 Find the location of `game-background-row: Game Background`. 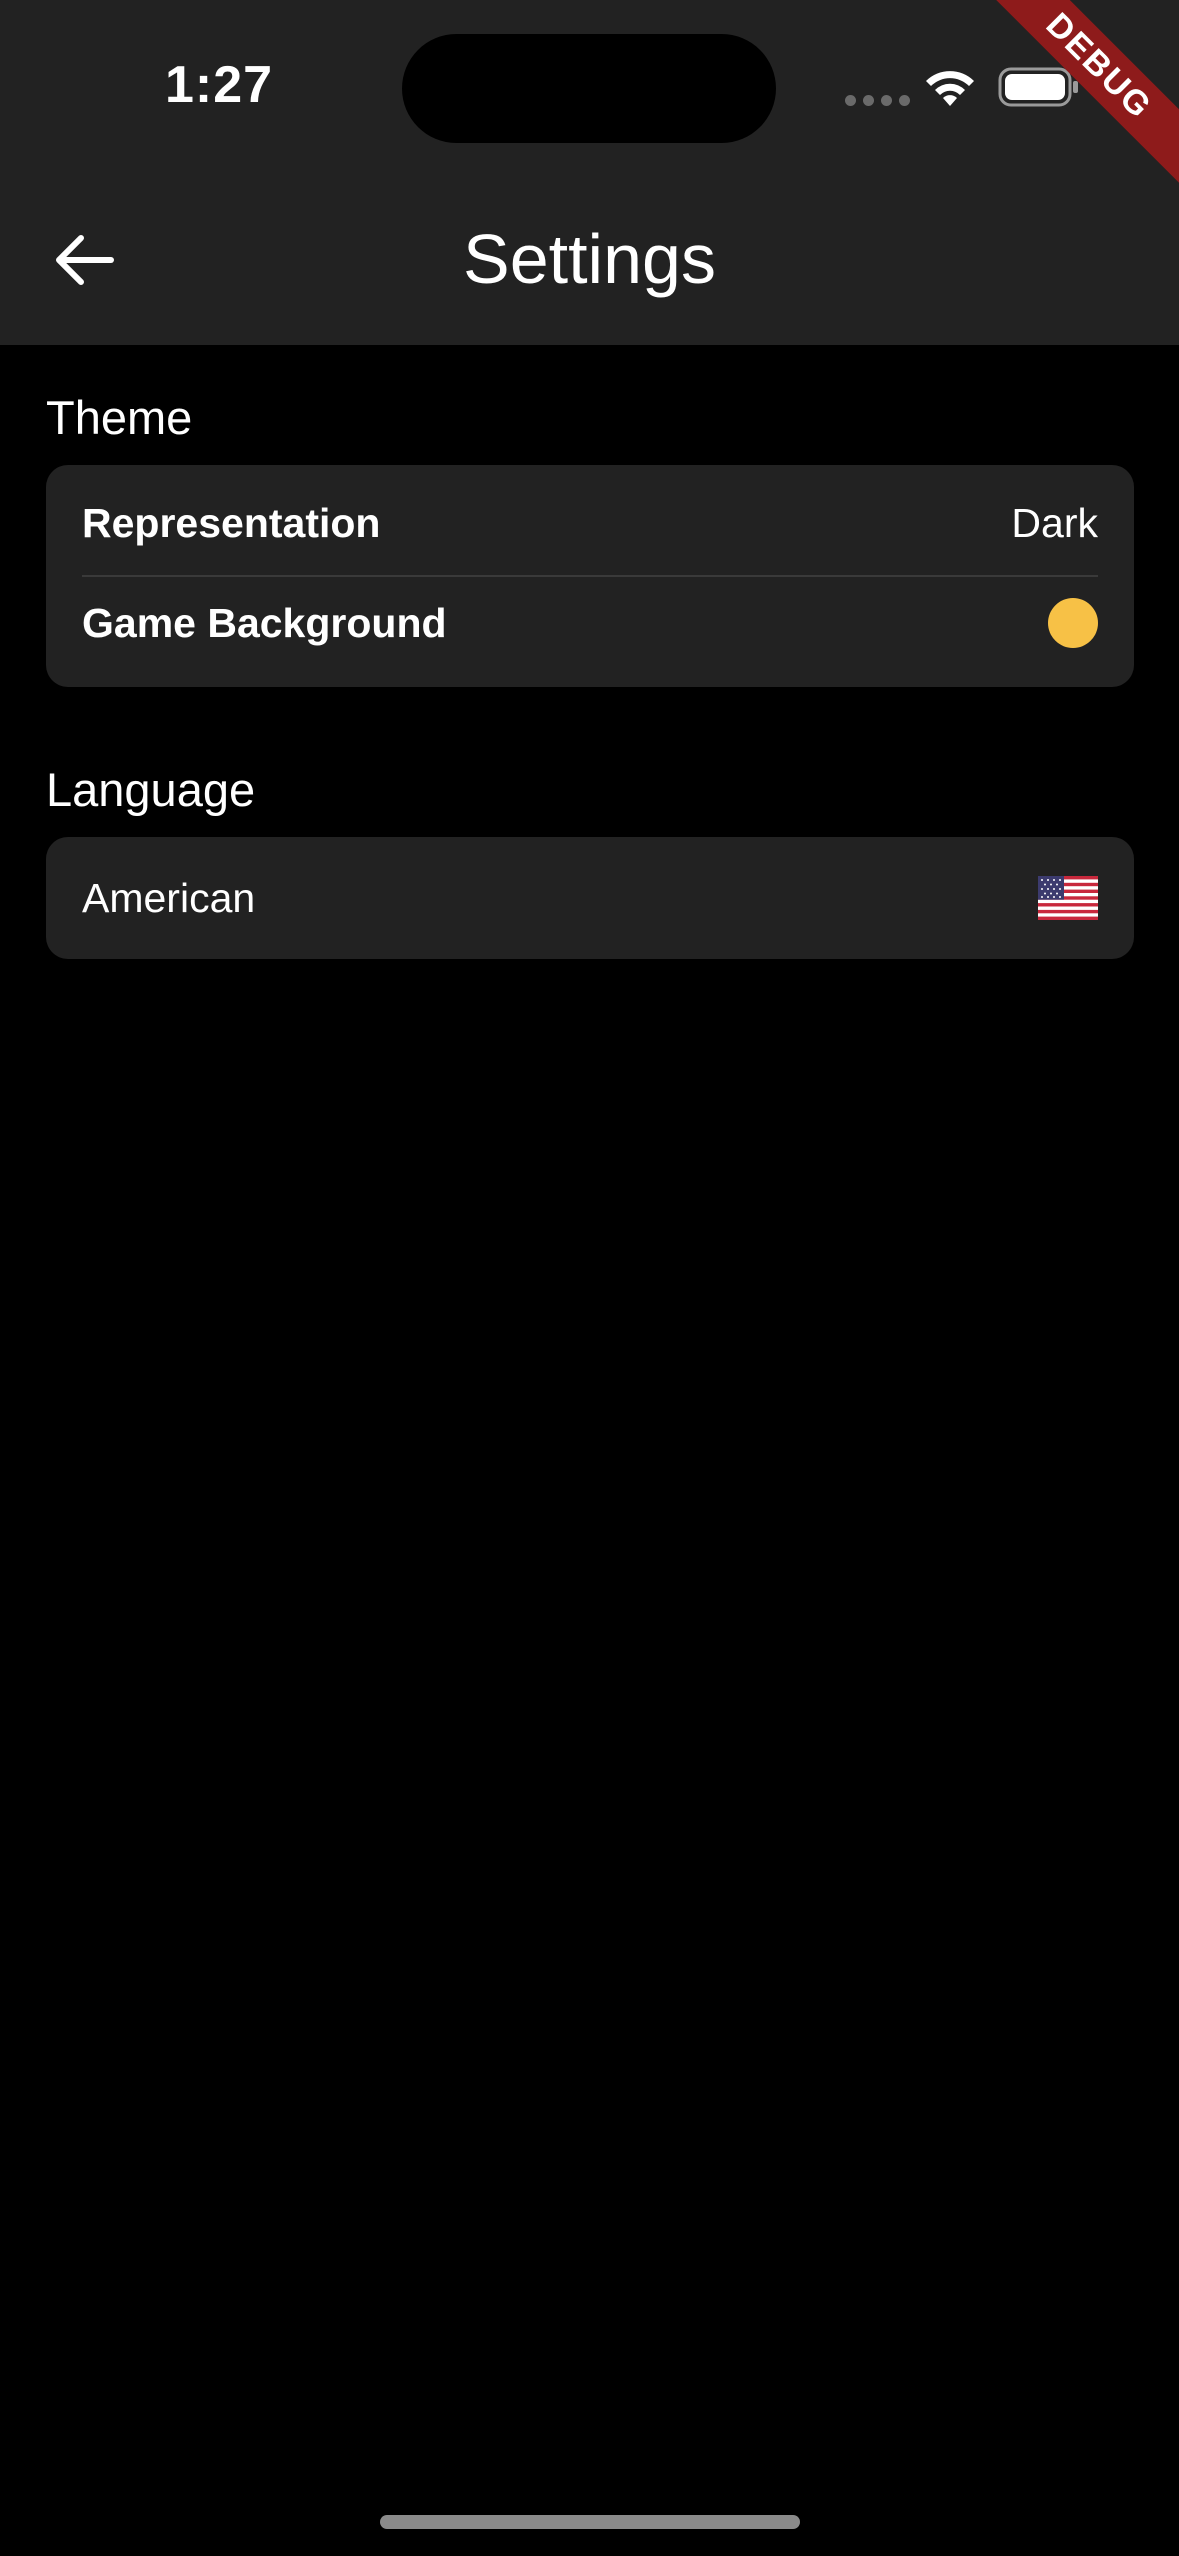

game-background-row: Game Background is located at coordinates (590, 623).